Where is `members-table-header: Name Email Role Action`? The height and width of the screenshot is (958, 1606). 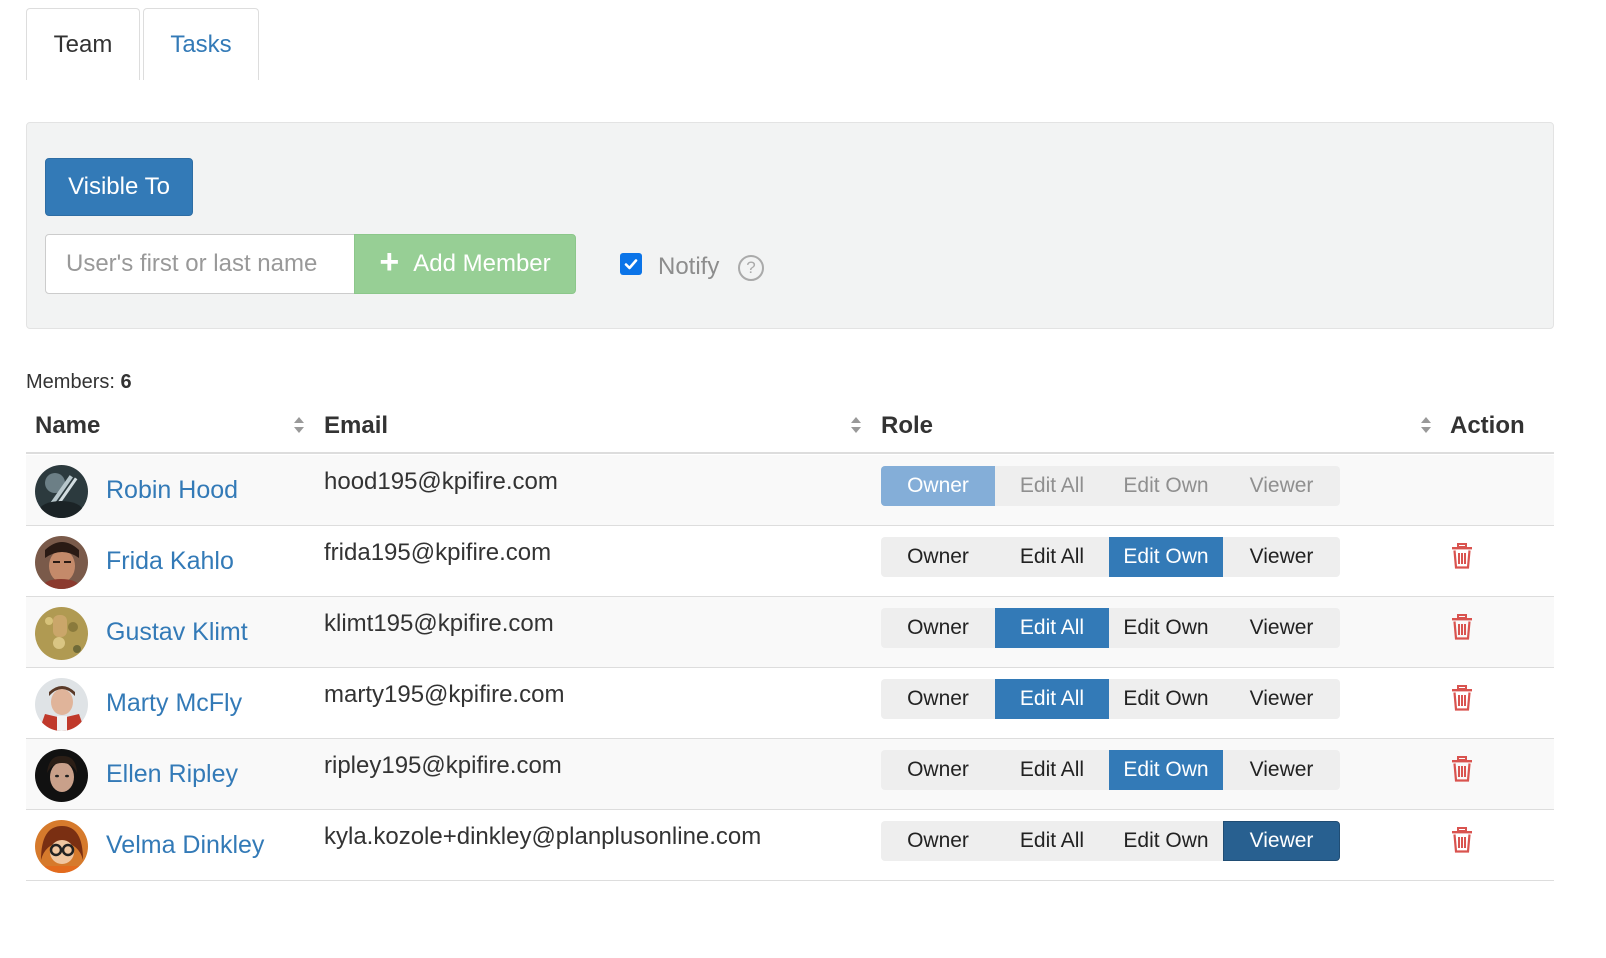
members-table-header: Name Email Role Action is located at coordinates (790, 429).